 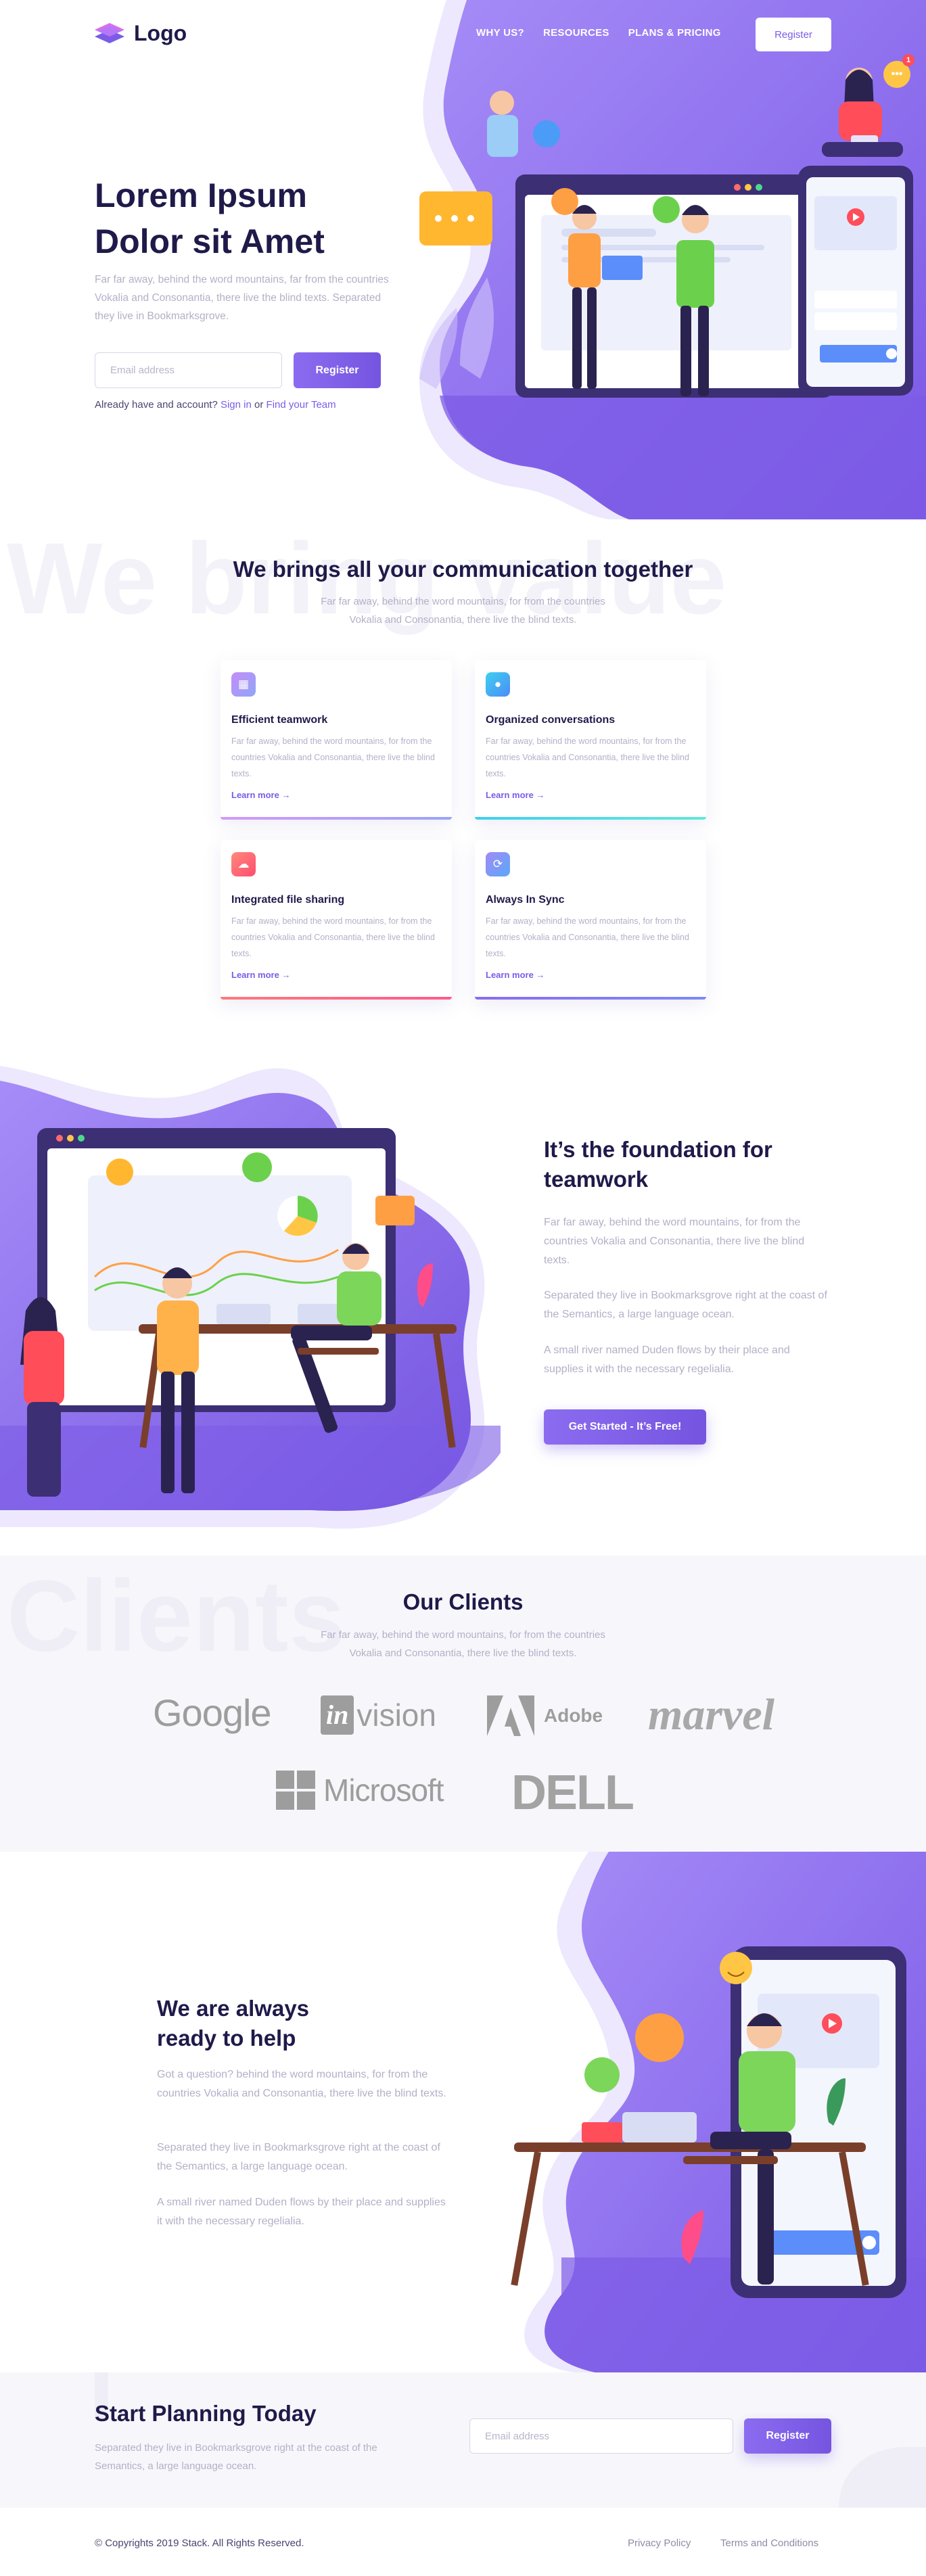 What do you see at coordinates (396, 1715) in the screenshot?
I see `invision-text: vision` at bounding box center [396, 1715].